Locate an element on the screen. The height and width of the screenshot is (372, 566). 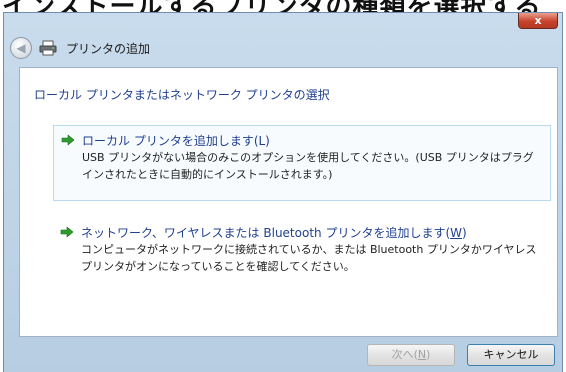
back-button: ◀ is located at coordinates (21, 48).